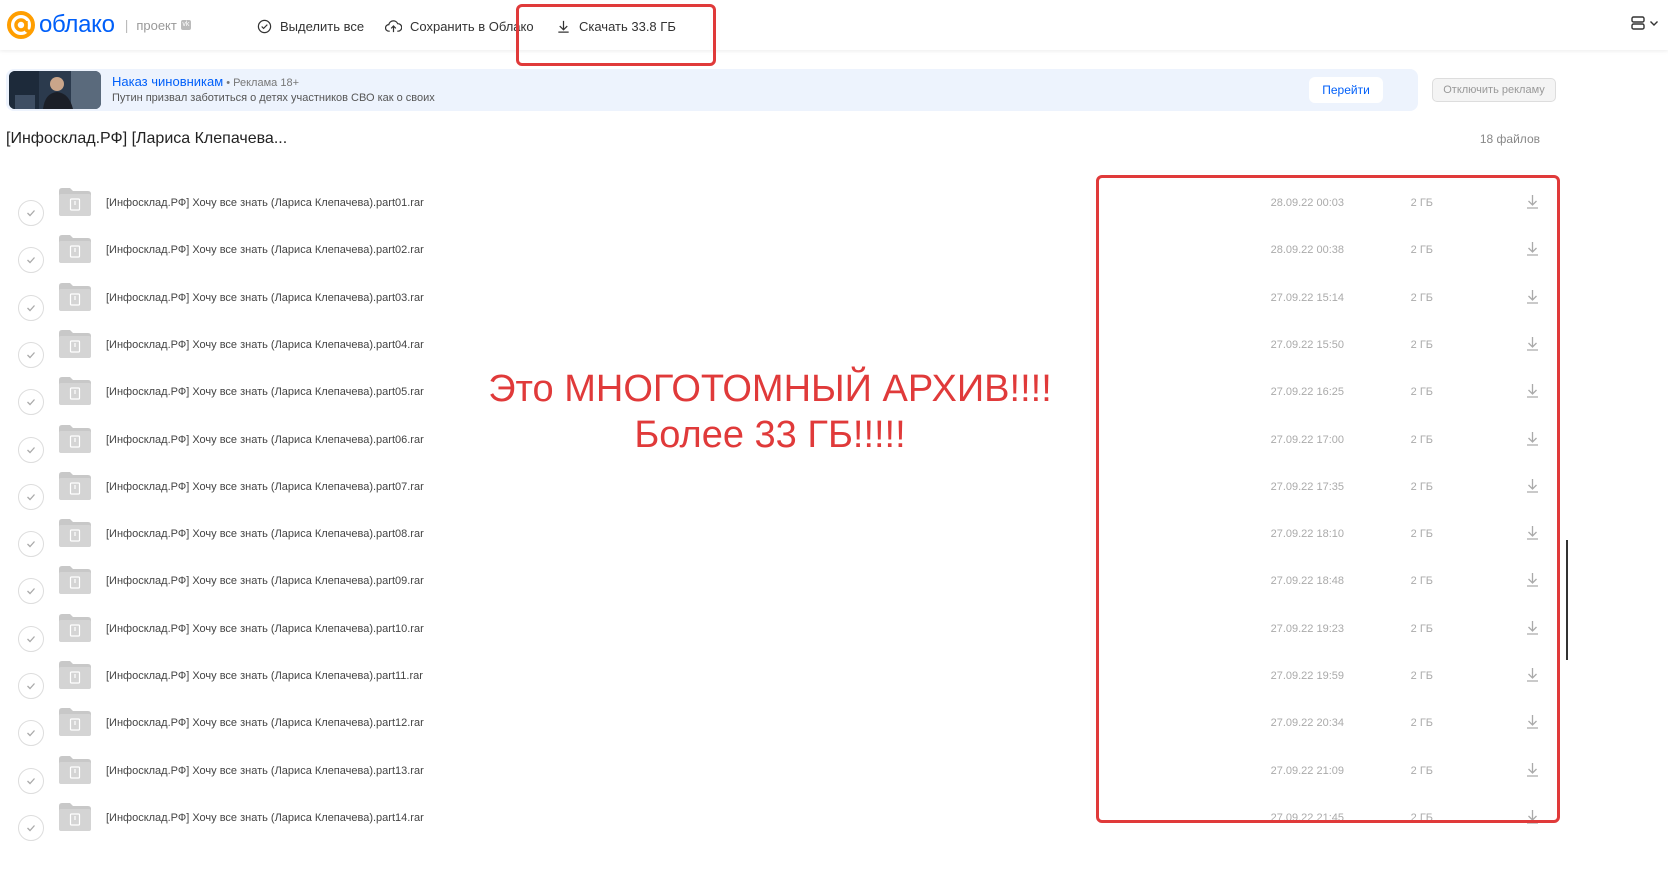  What do you see at coordinates (310, 26) in the screenshot?
I see `select-all-button: Выделить все` at bounding box center [310, 26].